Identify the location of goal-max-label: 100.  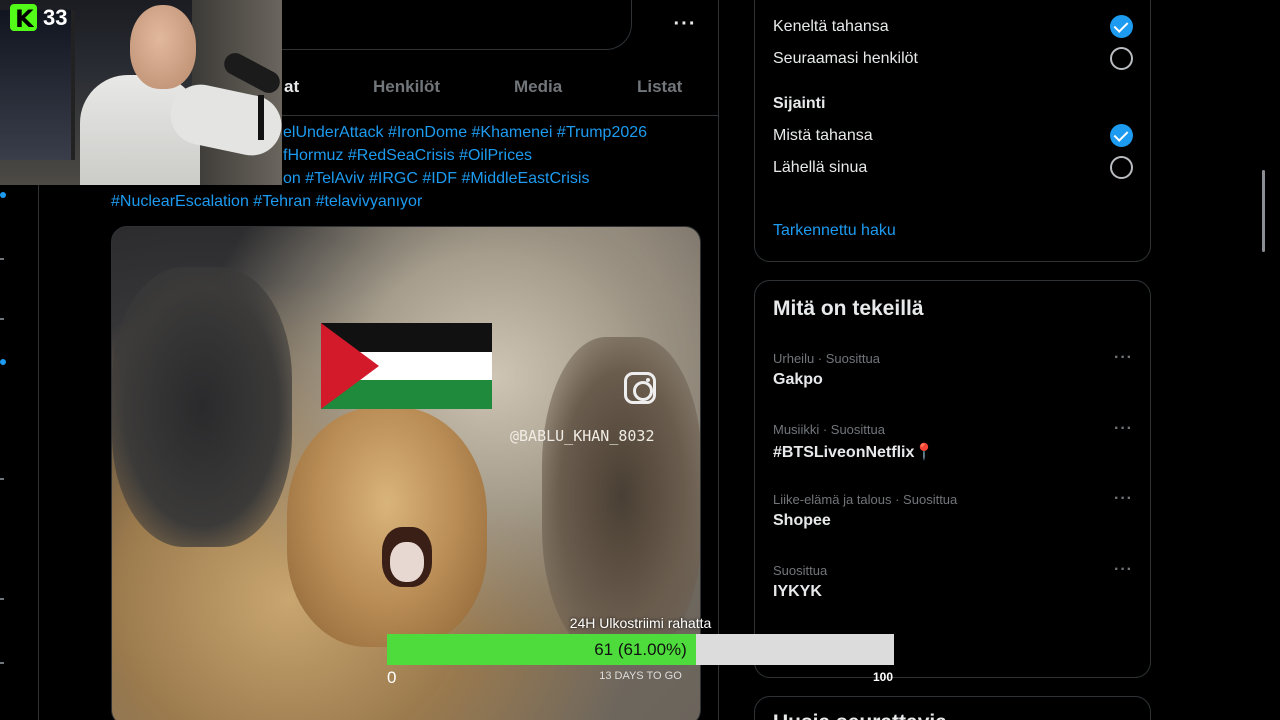
(883, 677).